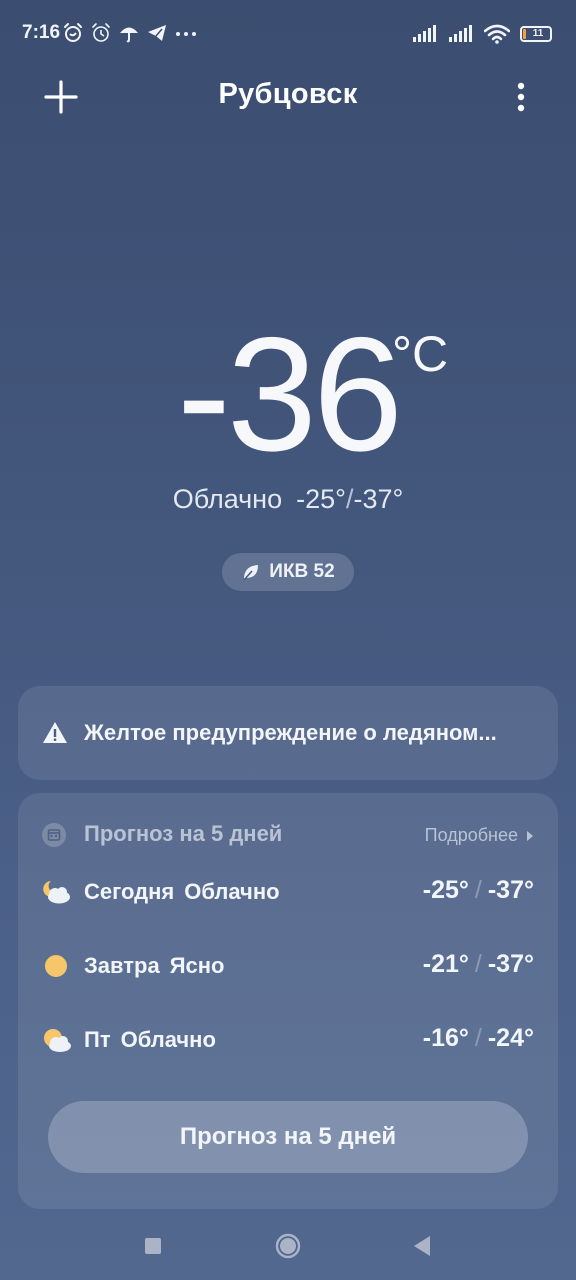  Describe the element at coordinates (157, 33) in the screenshot. I see `telegram-icon` at that location.